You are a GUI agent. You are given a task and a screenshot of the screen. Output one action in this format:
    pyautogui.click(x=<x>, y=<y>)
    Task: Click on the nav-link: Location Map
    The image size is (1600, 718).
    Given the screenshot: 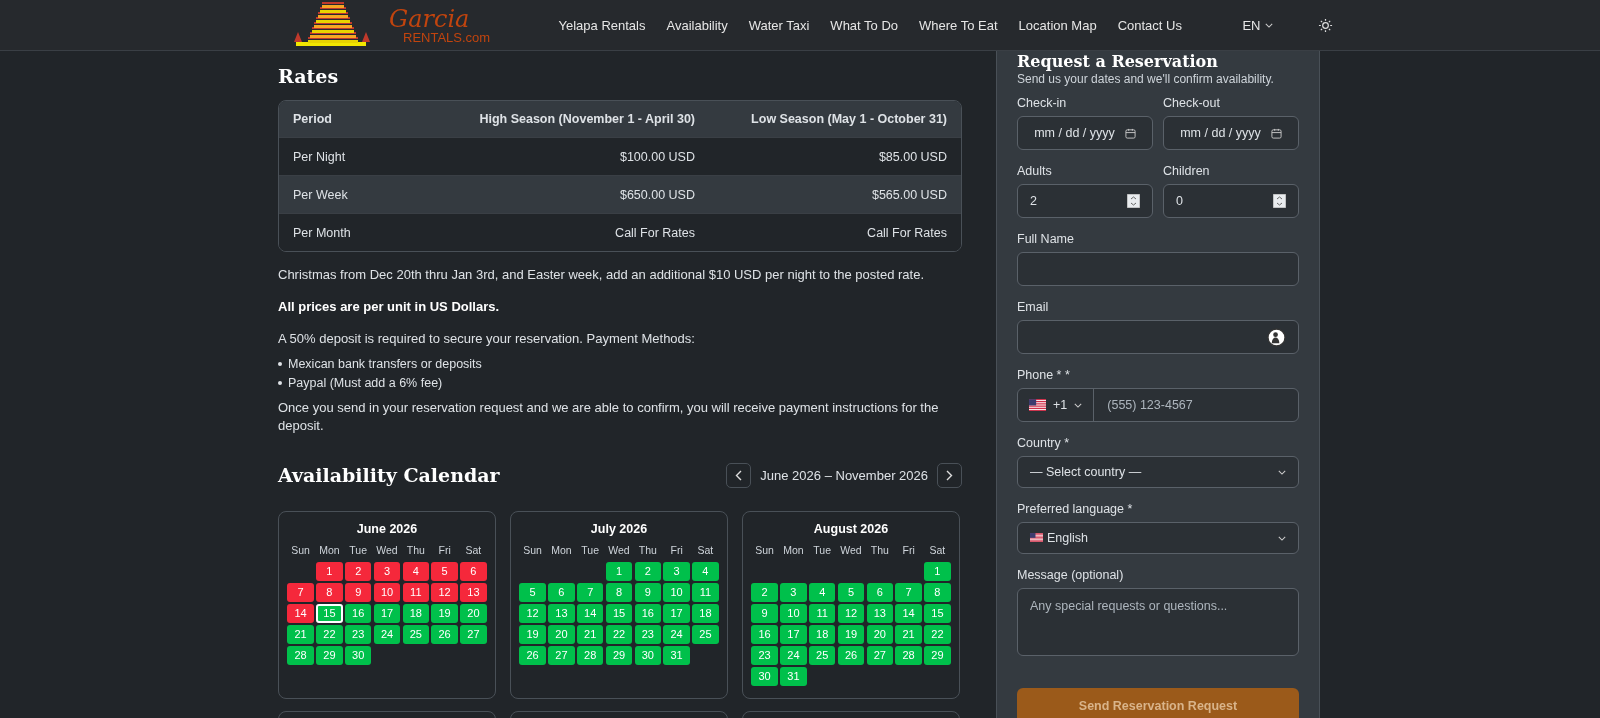 What is the action you would take?
    pyautogui.click(x=1058, y=25)
    